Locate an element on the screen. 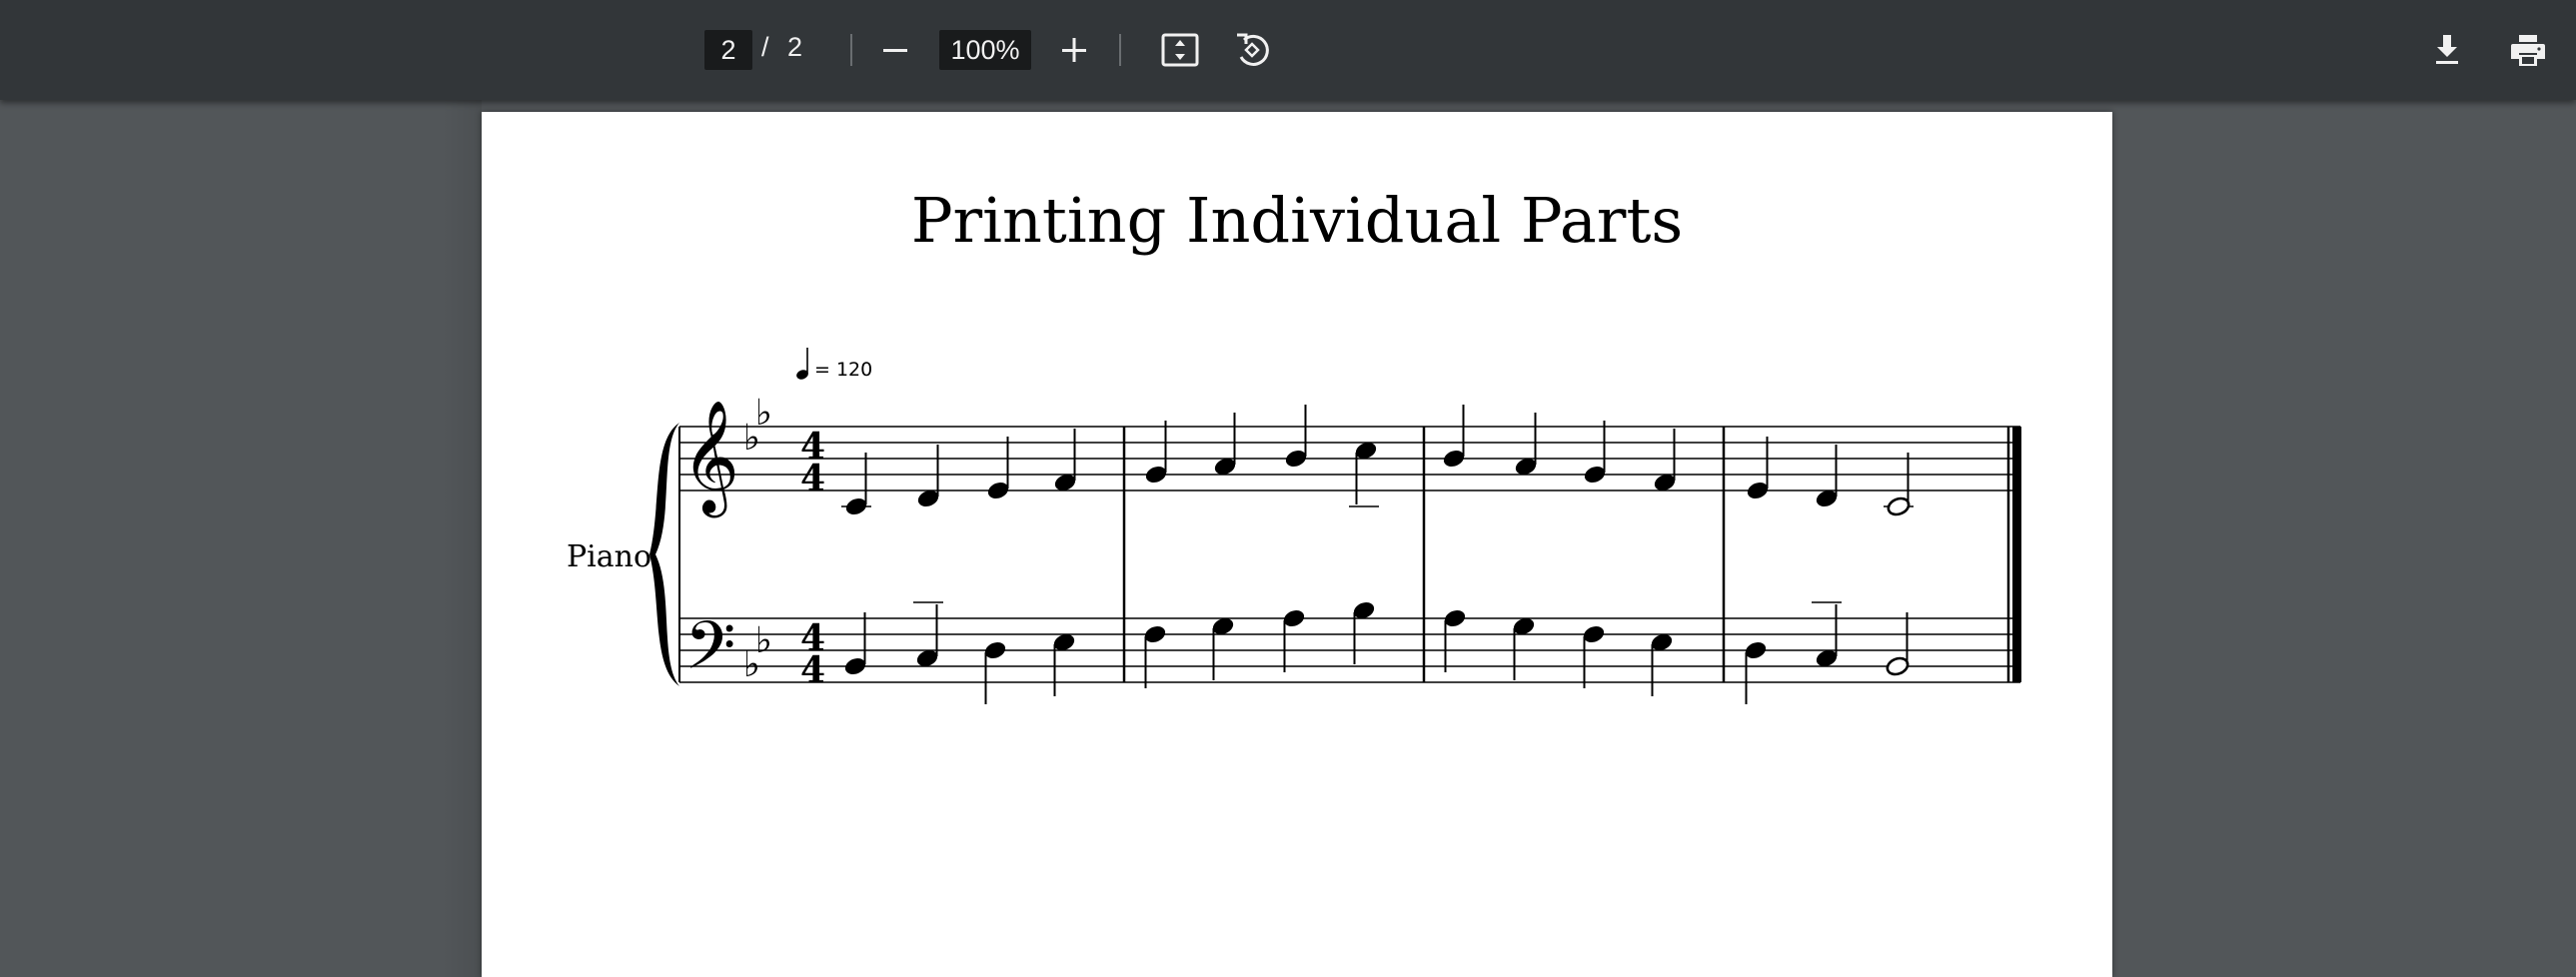 This screenshot has width=2576, height=977. print-button is located at coordinates (2528, 50).